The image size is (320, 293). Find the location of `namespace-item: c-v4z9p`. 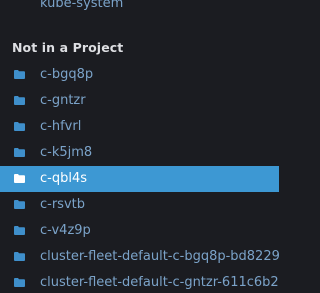

namespace-item: c-v4z9p is located at coordinates (139, 231).